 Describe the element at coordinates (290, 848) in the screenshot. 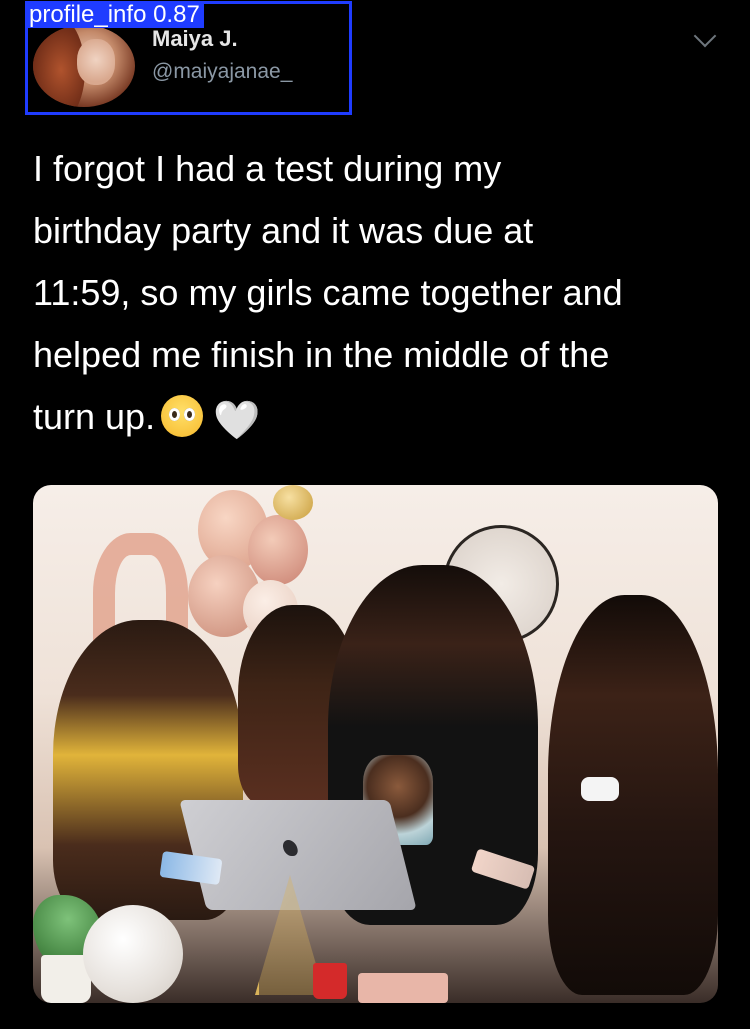

I see `apple-logo-icon` at that location.